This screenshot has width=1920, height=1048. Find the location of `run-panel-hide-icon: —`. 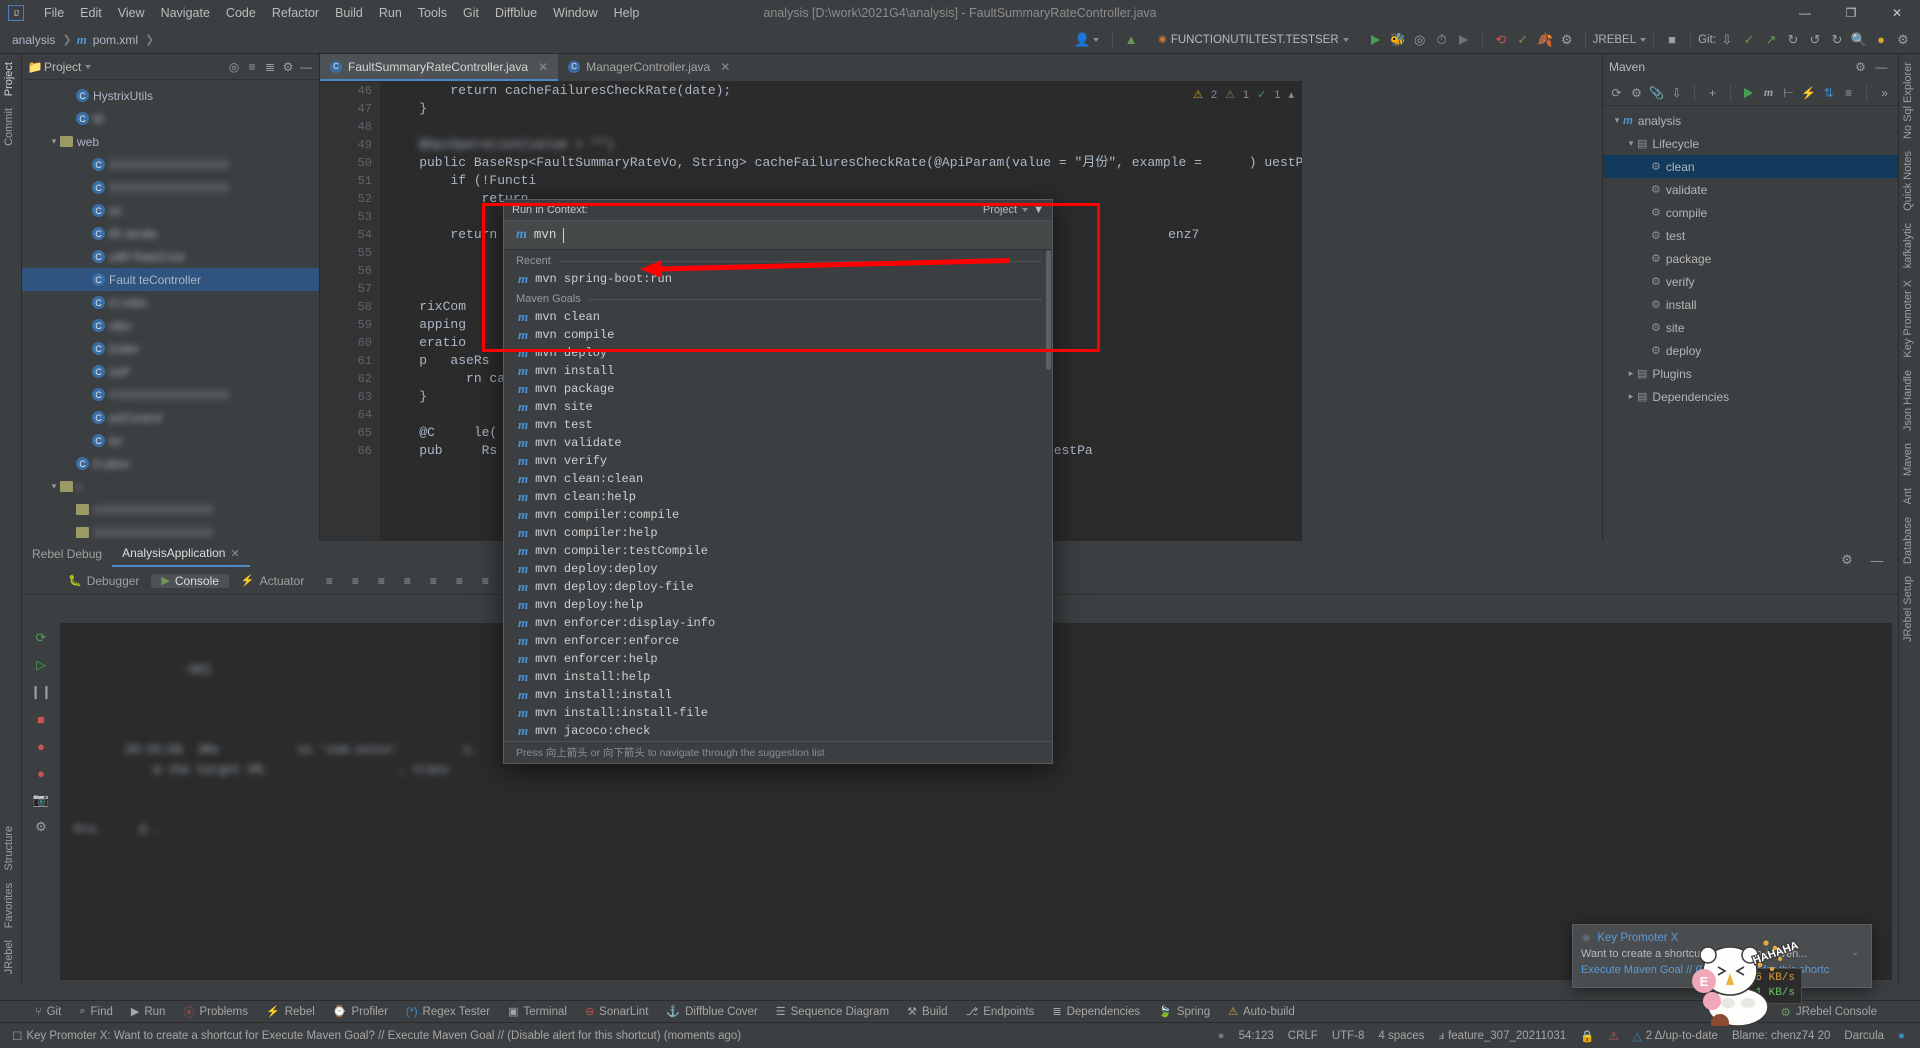

run-panel-hide-icon: — is located at coordinates (1877, 560).